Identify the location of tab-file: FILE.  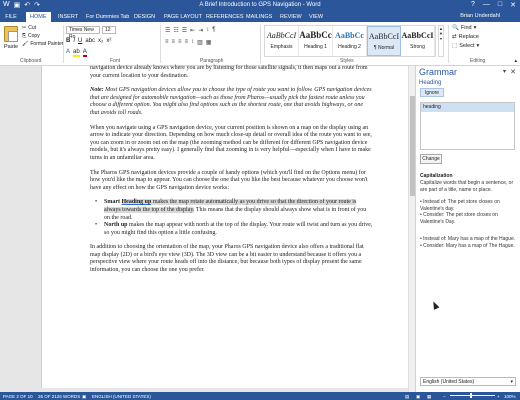
(11, 17).